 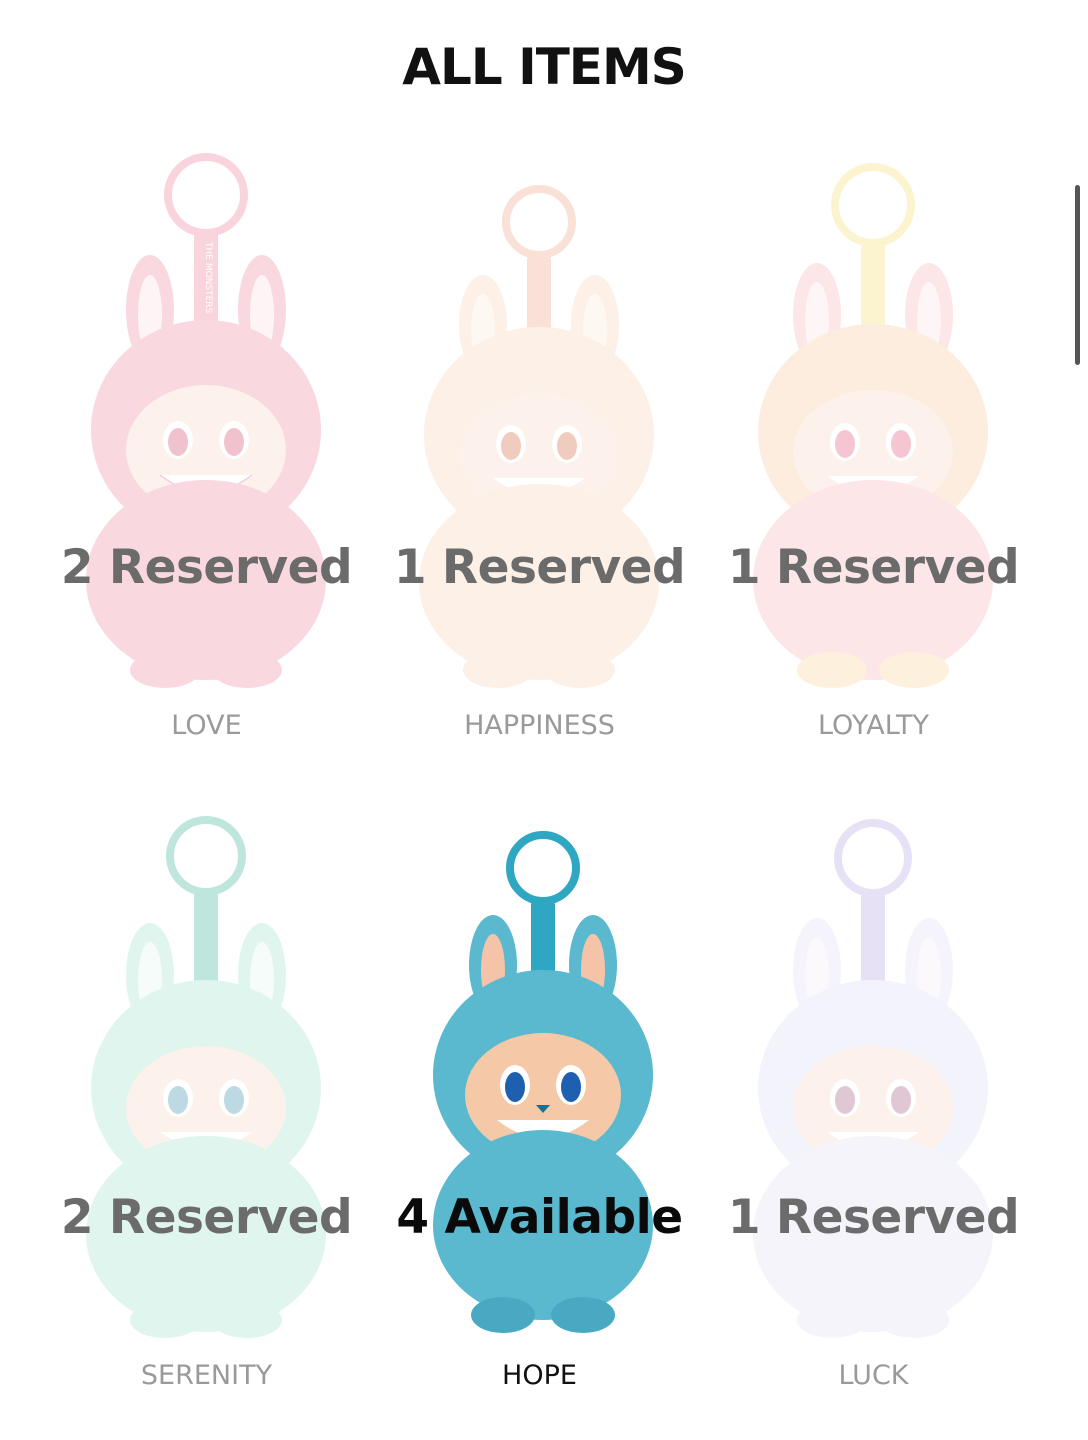 I want to click on product-name: SERENITY, so click(x=206, y=1375).